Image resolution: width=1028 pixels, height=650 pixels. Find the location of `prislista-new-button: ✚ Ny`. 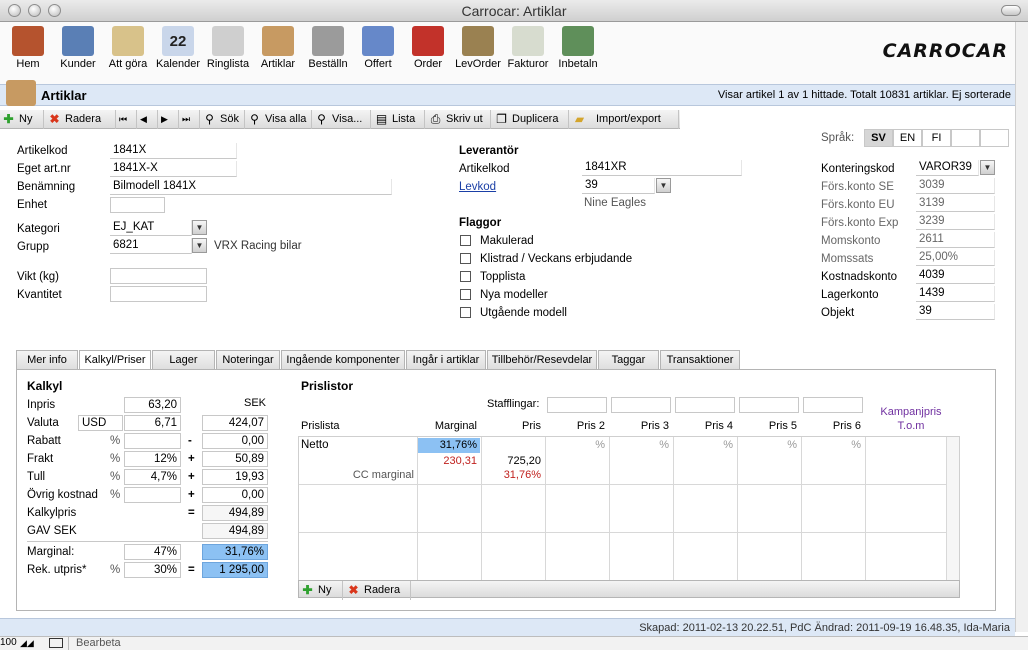

prislista-new-button: ✚ Ny is located at coordinates (321, 590).